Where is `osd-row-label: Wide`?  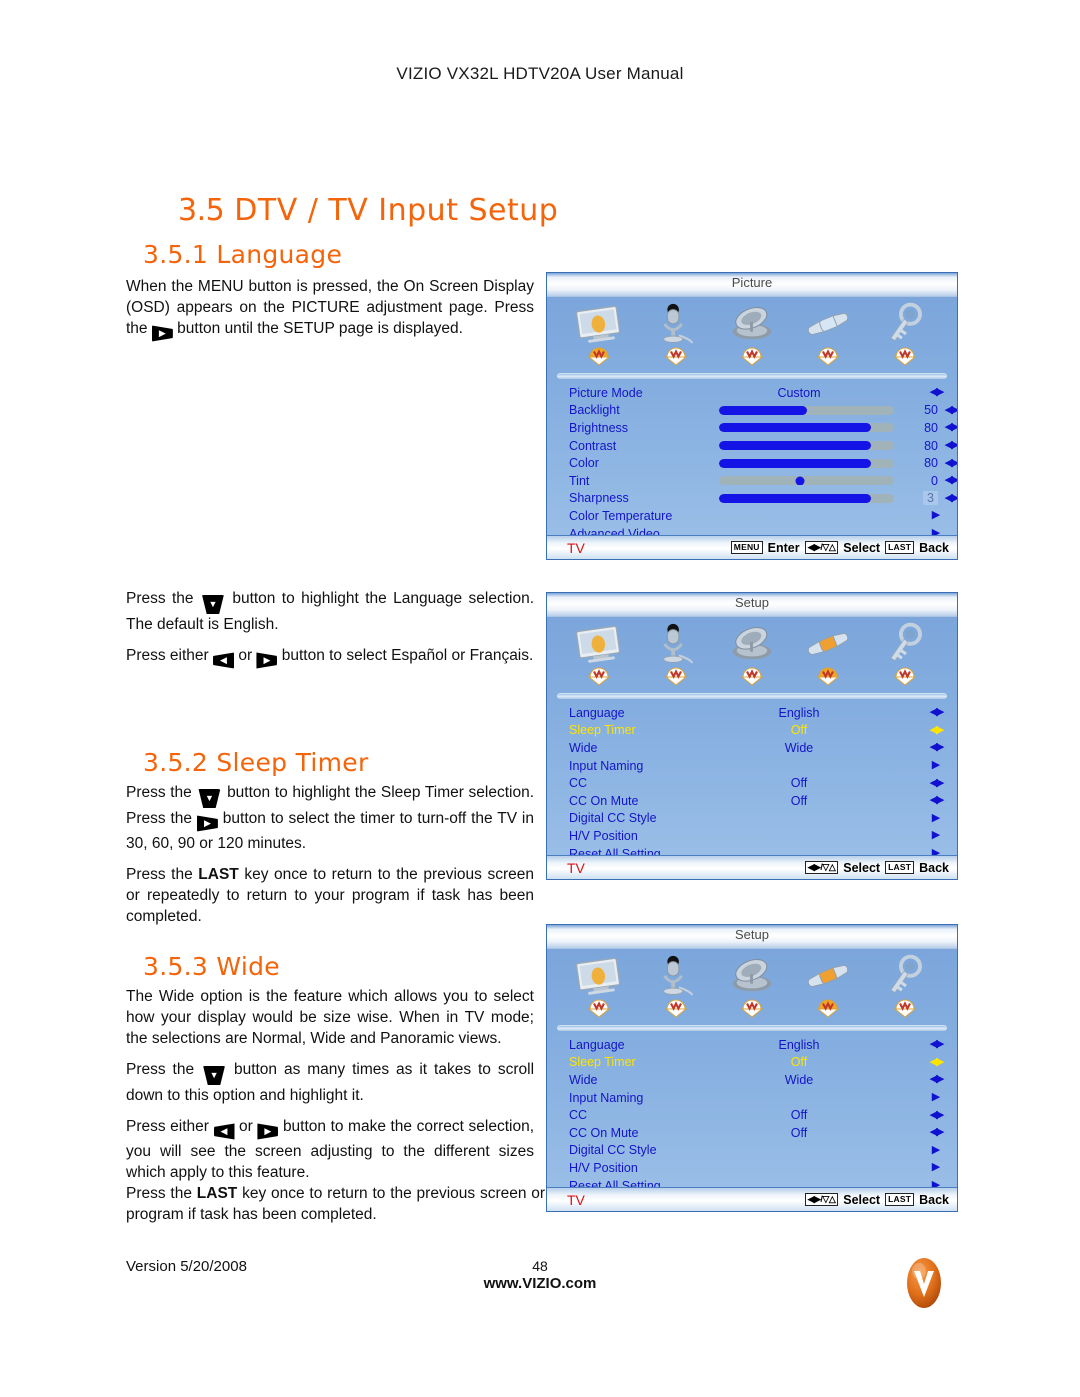
osd-row-label: Wide is located at coordinates (583, 1079).